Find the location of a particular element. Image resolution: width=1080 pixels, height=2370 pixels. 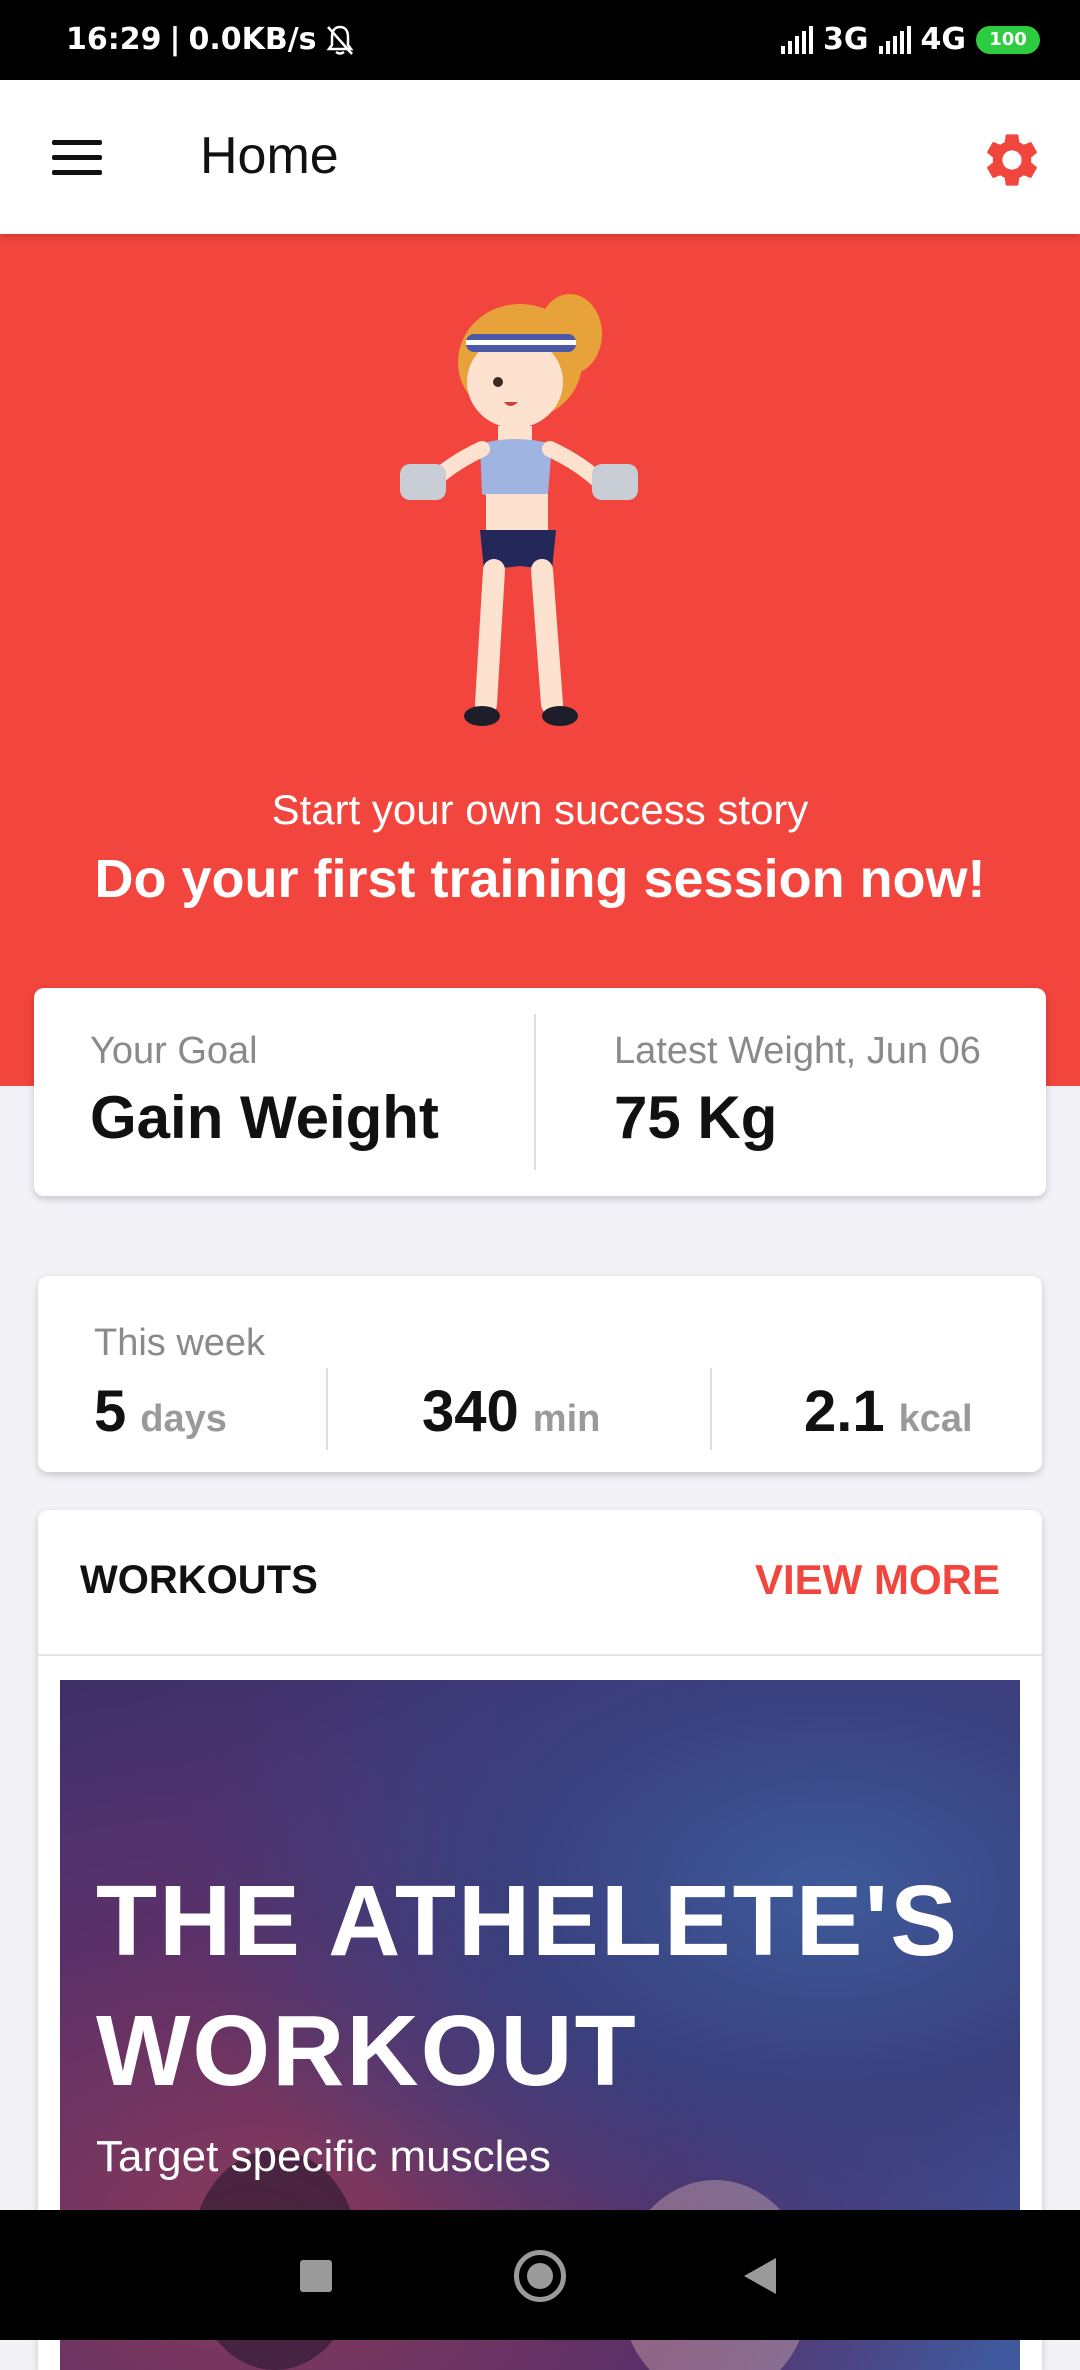

minutes-stat: 340 min is located at coordinates (511, 1411).